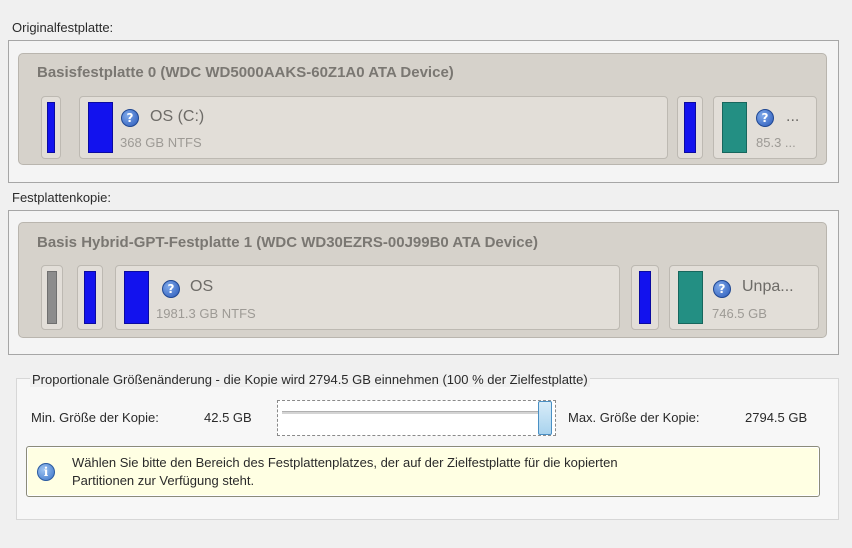 Image resolution: width=852 pixels, height=548 pixels. I want to click on source-disk-caption: Originalfestplatte:, so click(63, 27).